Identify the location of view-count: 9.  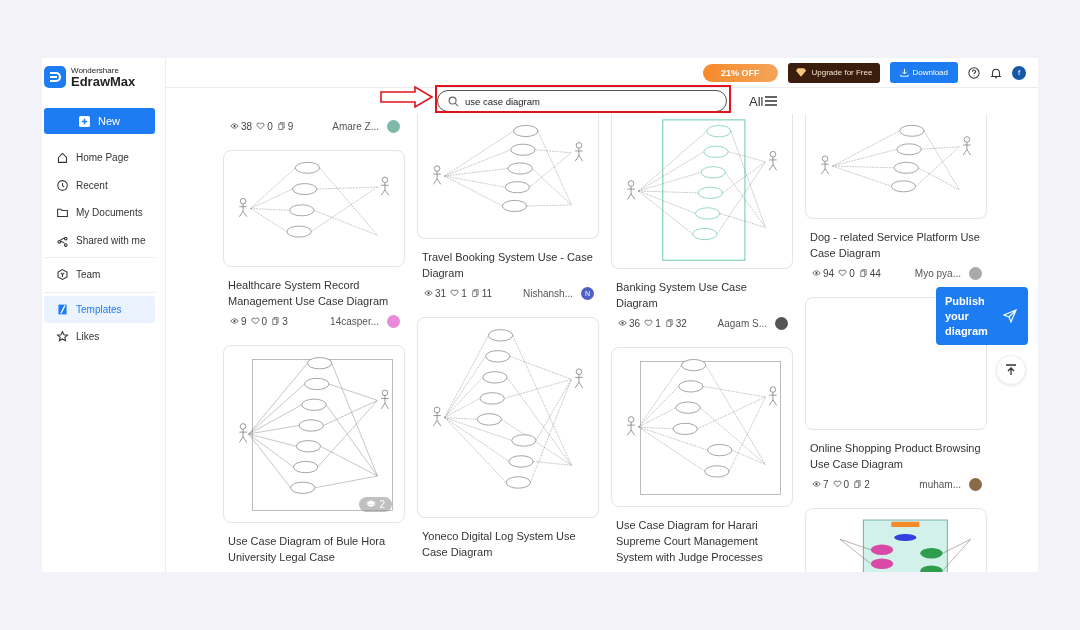
(244, 321).